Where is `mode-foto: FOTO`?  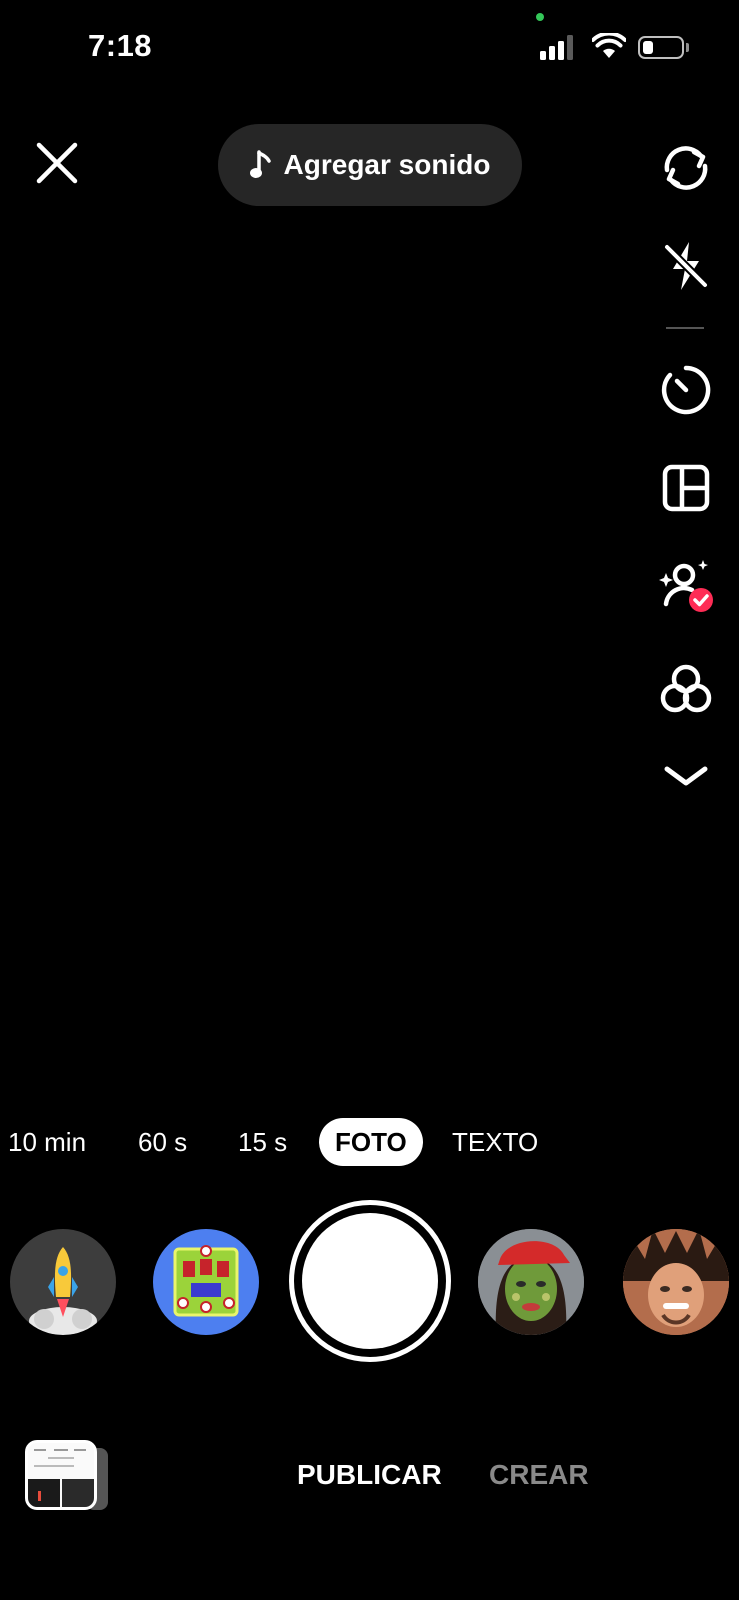
mode-foto: FOTO is located at coordinates (371, 1142).